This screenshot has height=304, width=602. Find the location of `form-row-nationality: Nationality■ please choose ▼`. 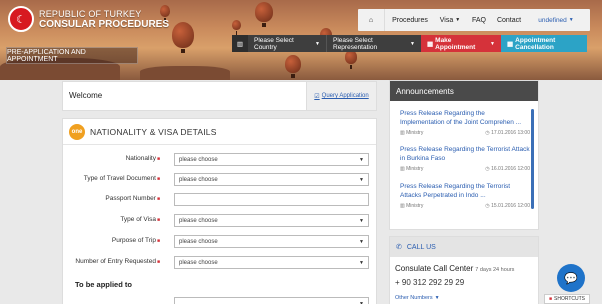

form-row-nationality: Nationality■ please choose ▼ is located at coordinates (220, 160).